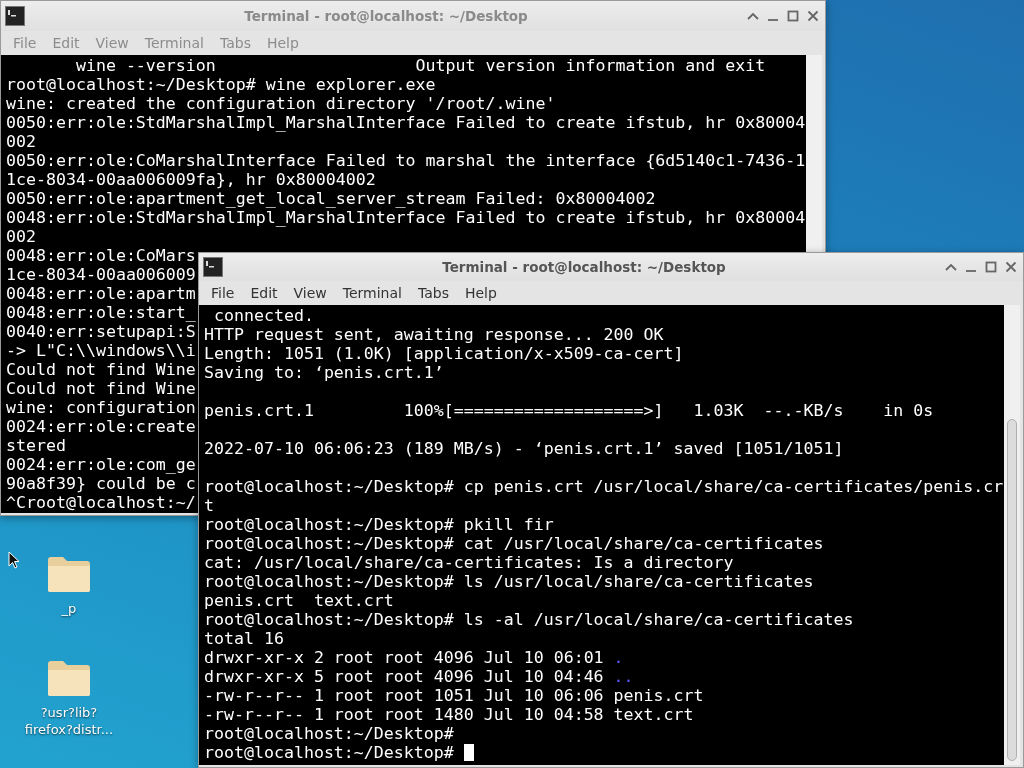  I want to click on terminal-line: root@localhost:~/Desktop# pkill fir, so click(379, 524).